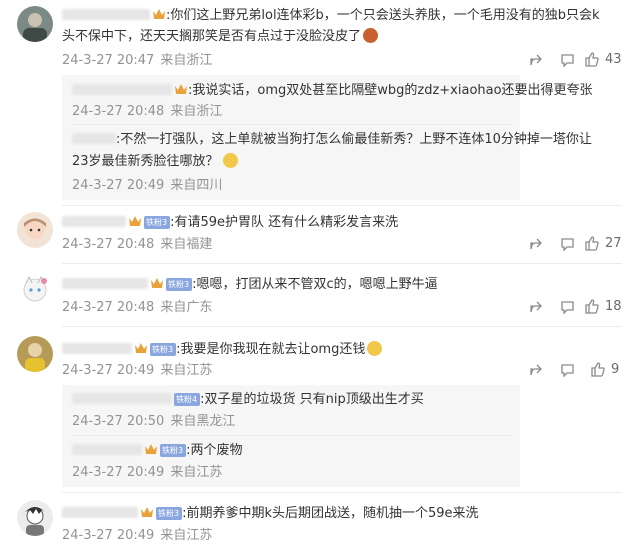 This screenshot has height=547, width=635. I want to click on reply-text: 铁粉4:双子星的垃圾货 只有nip顶级出生才买, so click(248, 400).